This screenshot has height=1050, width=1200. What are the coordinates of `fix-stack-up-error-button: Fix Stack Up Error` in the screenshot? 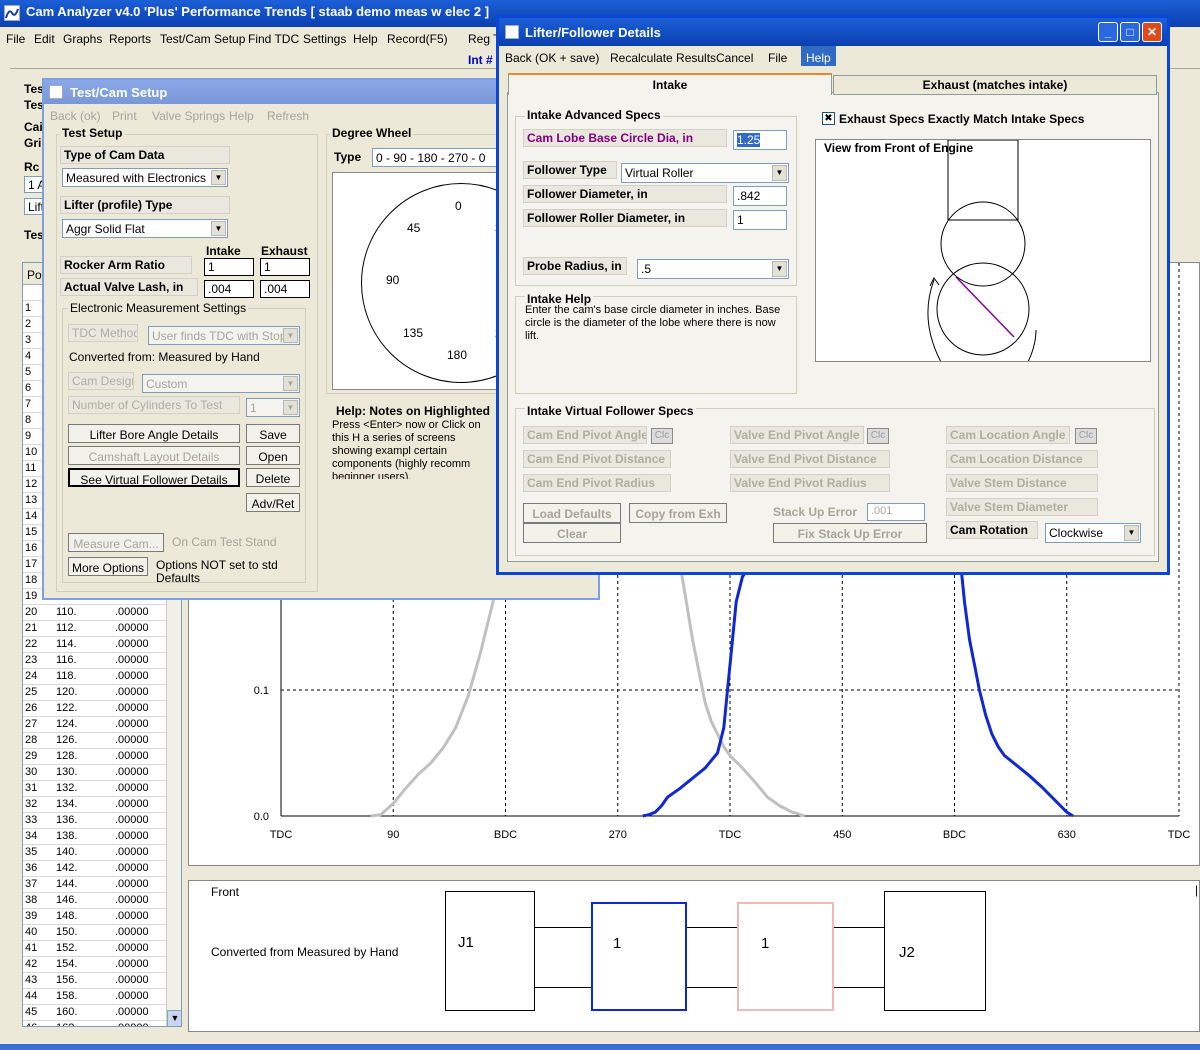 It's located at (850, 533).